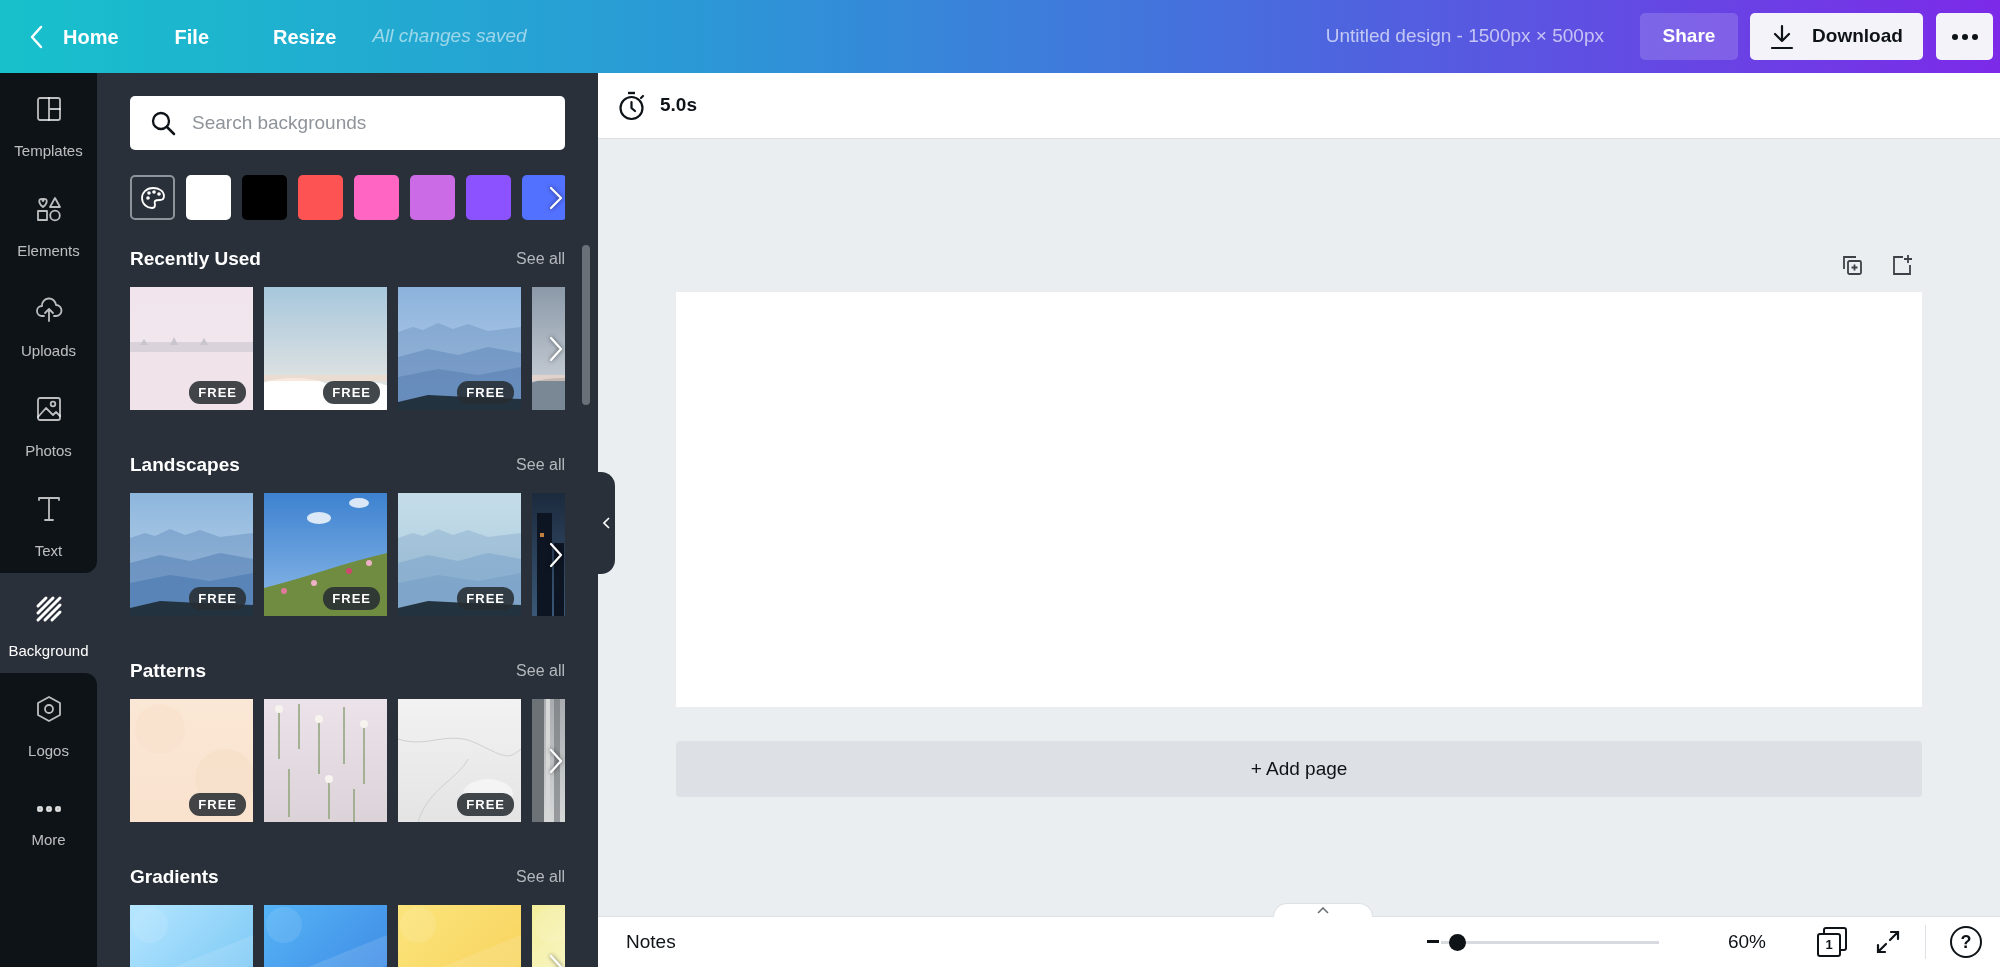 Image resolution: width=2000 pixels, height=967 pixels. I want to click on stripes-icon, so click(48, 608).